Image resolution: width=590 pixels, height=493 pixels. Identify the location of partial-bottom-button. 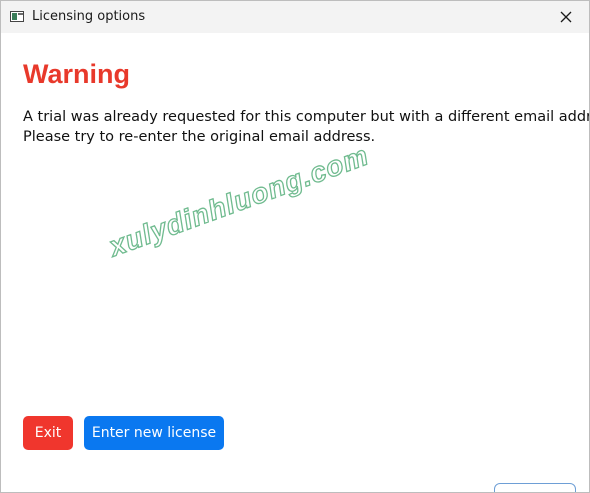
(535, 487).